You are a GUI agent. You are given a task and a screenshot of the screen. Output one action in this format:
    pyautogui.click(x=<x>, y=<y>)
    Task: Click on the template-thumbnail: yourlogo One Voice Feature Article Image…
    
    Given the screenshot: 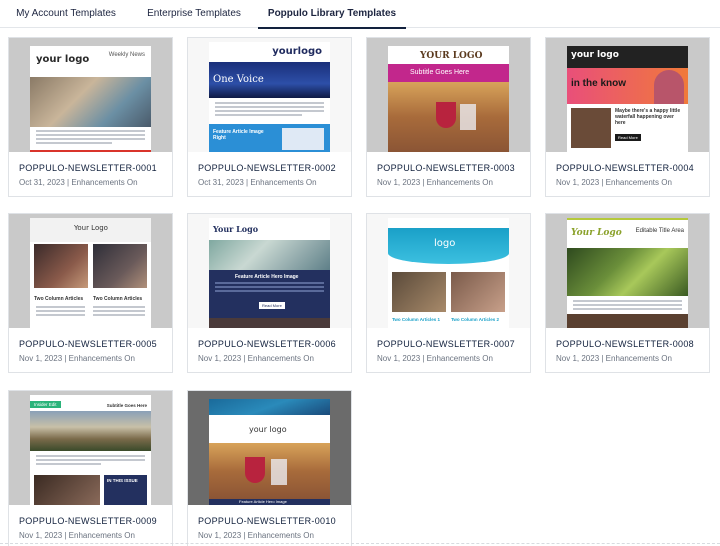 What is the action you would take?
    pyautogui.click(x=269, y=95)
    